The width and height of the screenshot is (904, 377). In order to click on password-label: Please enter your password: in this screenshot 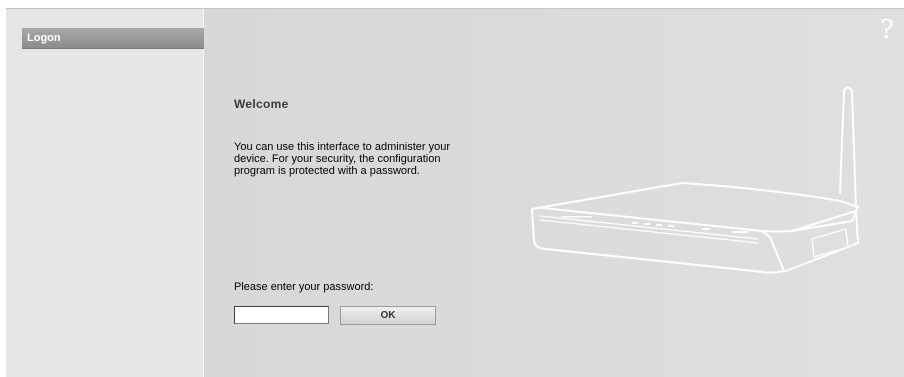, I will do `click(304, 287)`.